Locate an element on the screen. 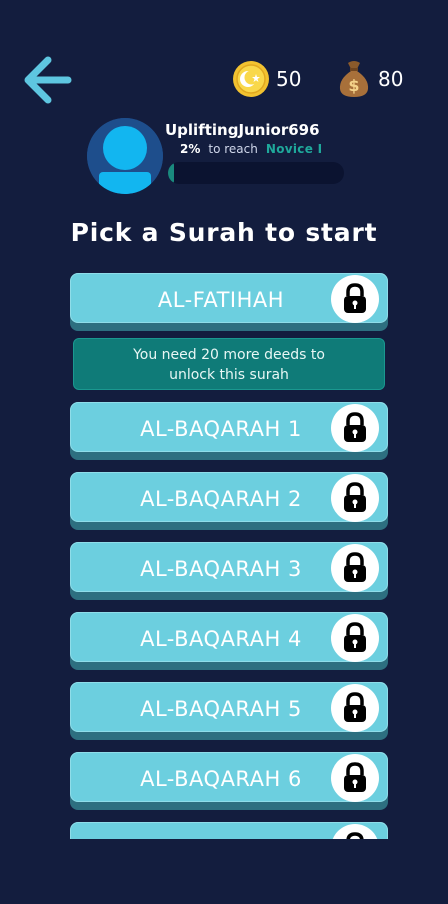 The image size is (448, 904). surah-button-face: AL-BAQARAH 3 is located at coordinates (229, 567).